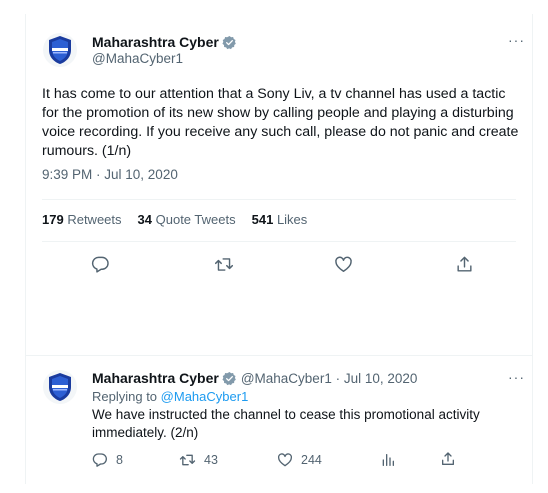 The image size is (548, 493). I want to click on analytics-icon, so click(388, 460).